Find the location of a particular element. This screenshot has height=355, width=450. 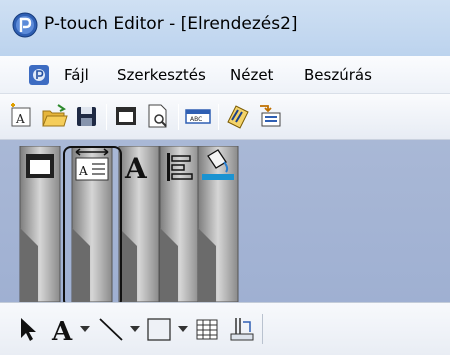

new-layout-icon: A is located at coordinates (22, 116).